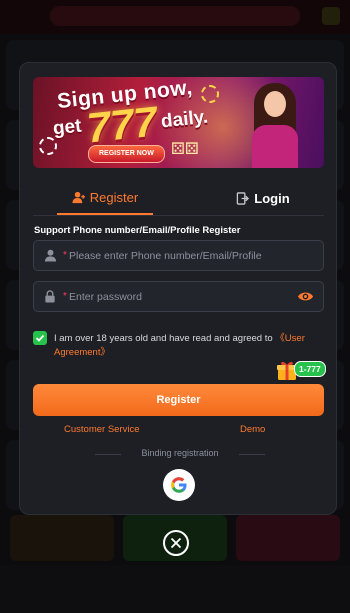  Describe the element at coordinates (275, 104) in the screenshot. I see `model-face` at that location.